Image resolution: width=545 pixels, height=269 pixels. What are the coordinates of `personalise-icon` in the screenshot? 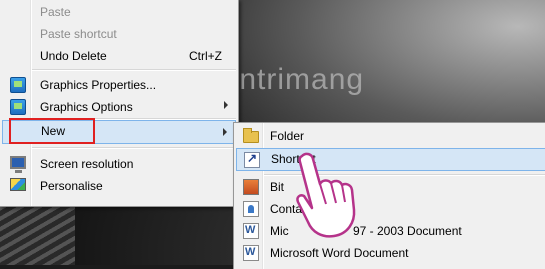 It's located at (18, 184).